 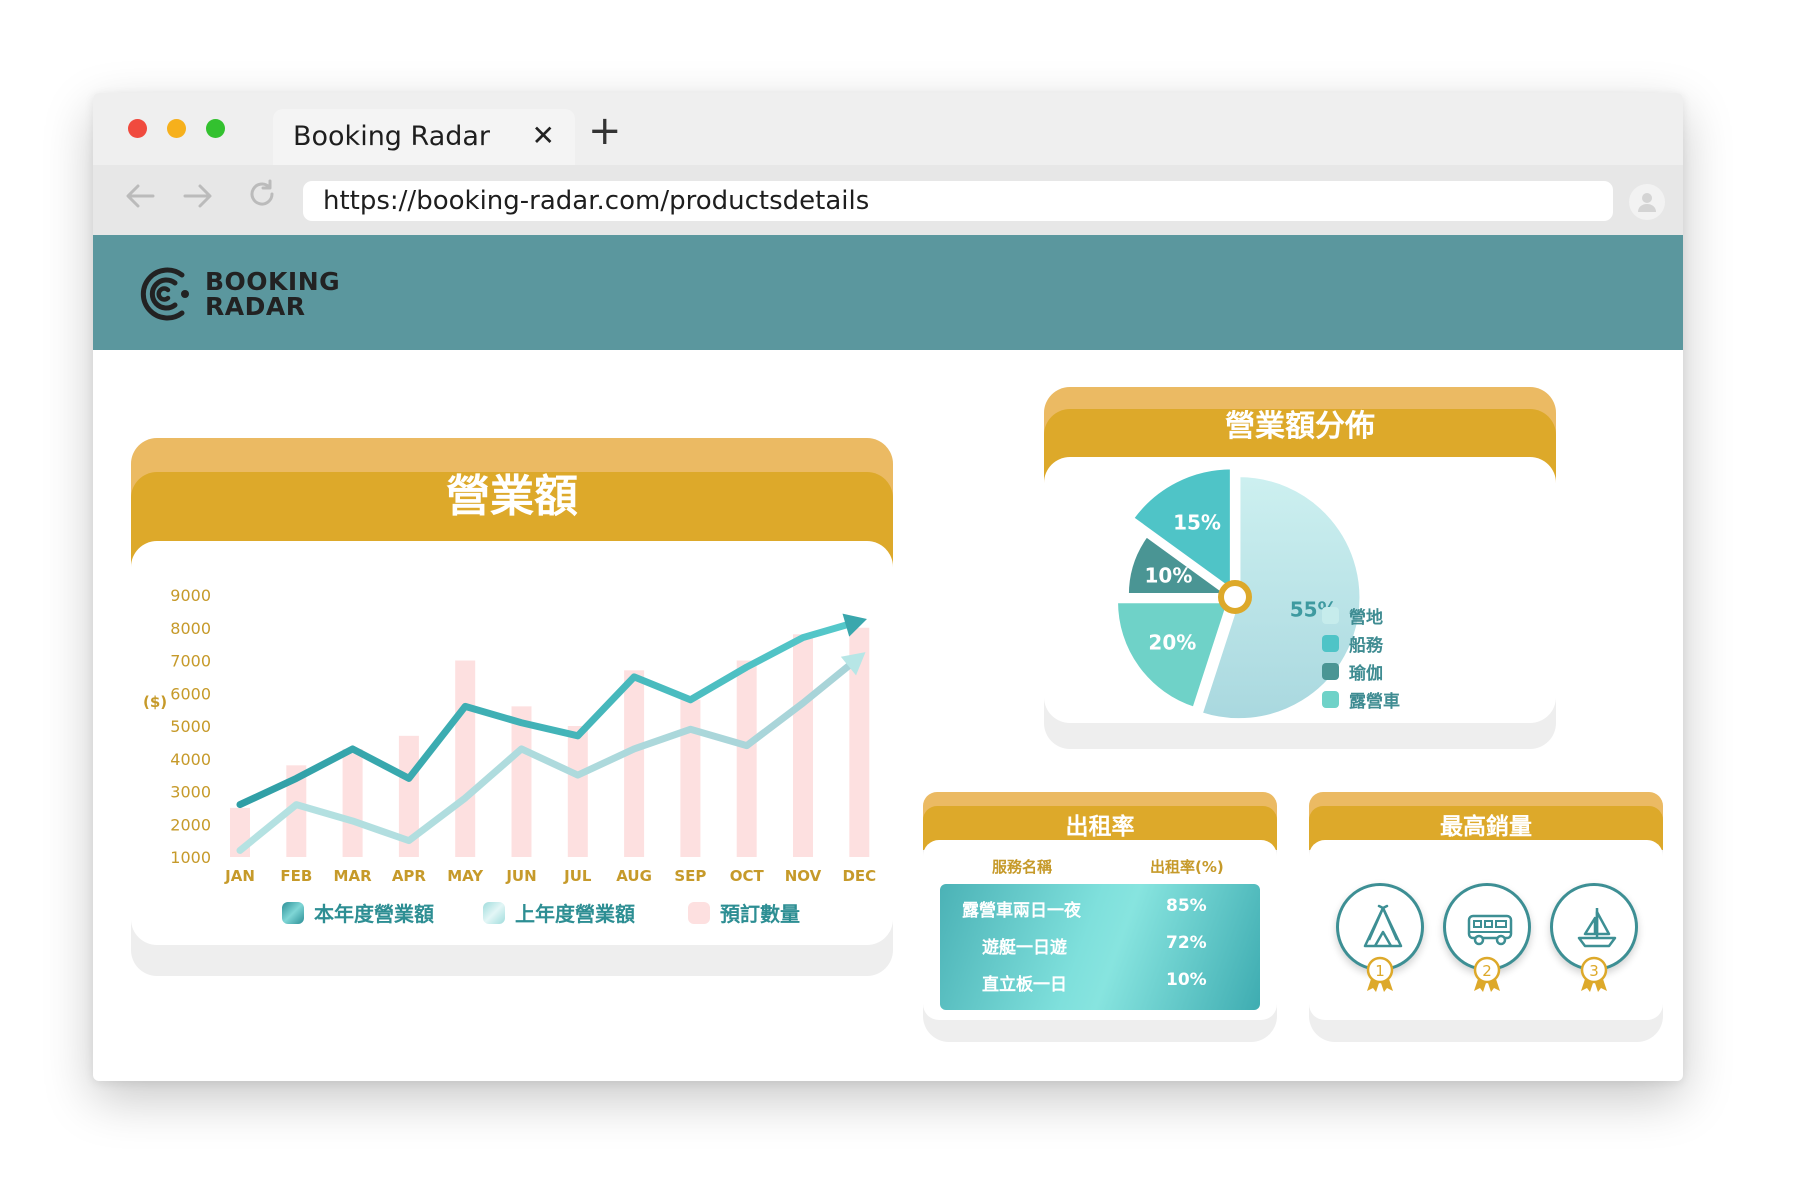 What do you see at coordinates (1366, 674) in the screenshot?
I see `pie-legend-label: 瑜伽` at bounding box center [1366, 674].